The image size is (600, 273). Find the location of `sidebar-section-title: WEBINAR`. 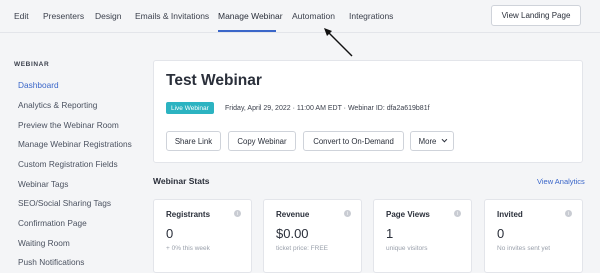

sidebar-section-title: WEBINAR is located at coordinates (32, 64).